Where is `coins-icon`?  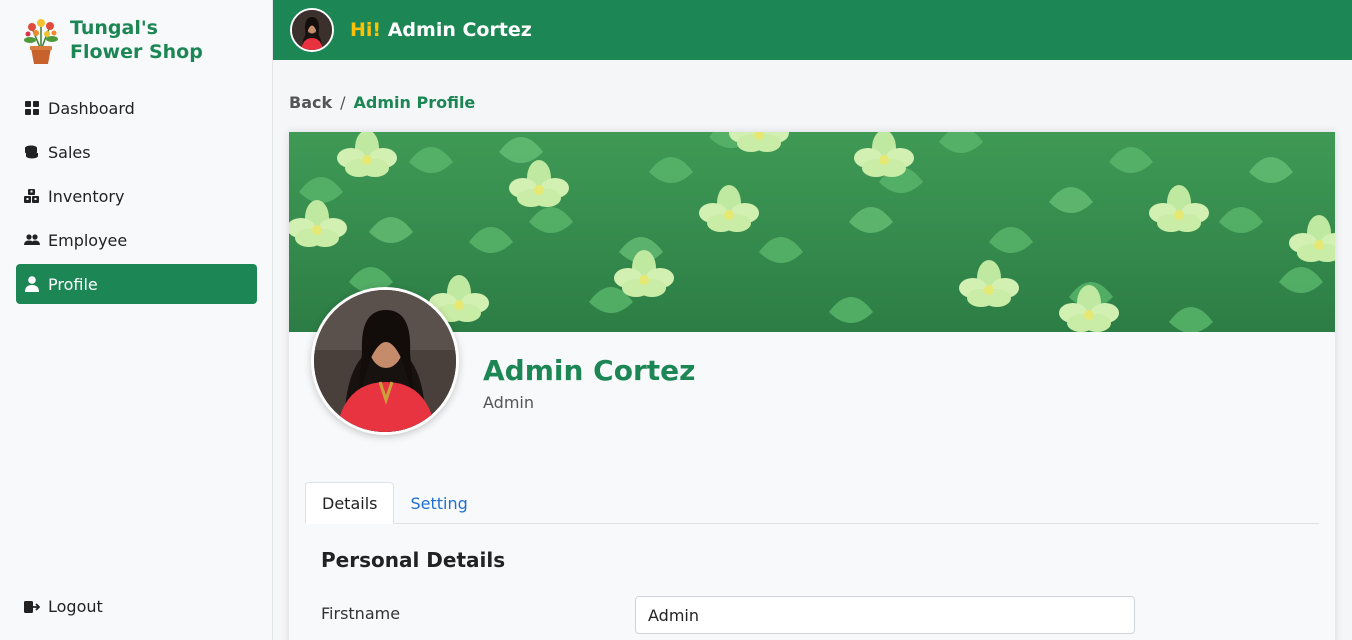 coins-icon is located at coordinates (32, 152).